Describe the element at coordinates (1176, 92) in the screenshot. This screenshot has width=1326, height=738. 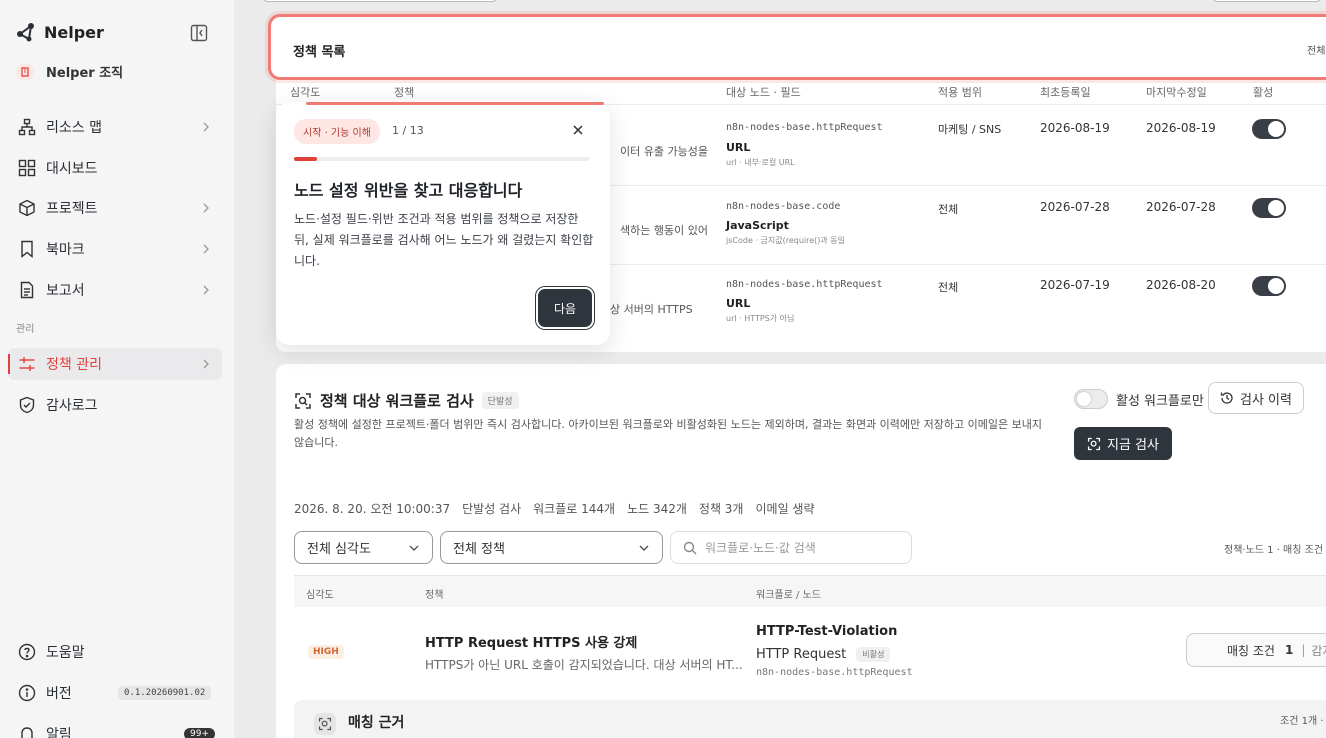
I see `column-header: 마지막수정일` at that location.